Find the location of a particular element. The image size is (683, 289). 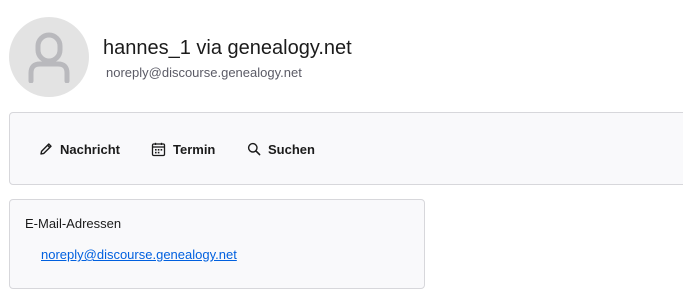

search-button: Suchen is located at coordinates (281, 149).